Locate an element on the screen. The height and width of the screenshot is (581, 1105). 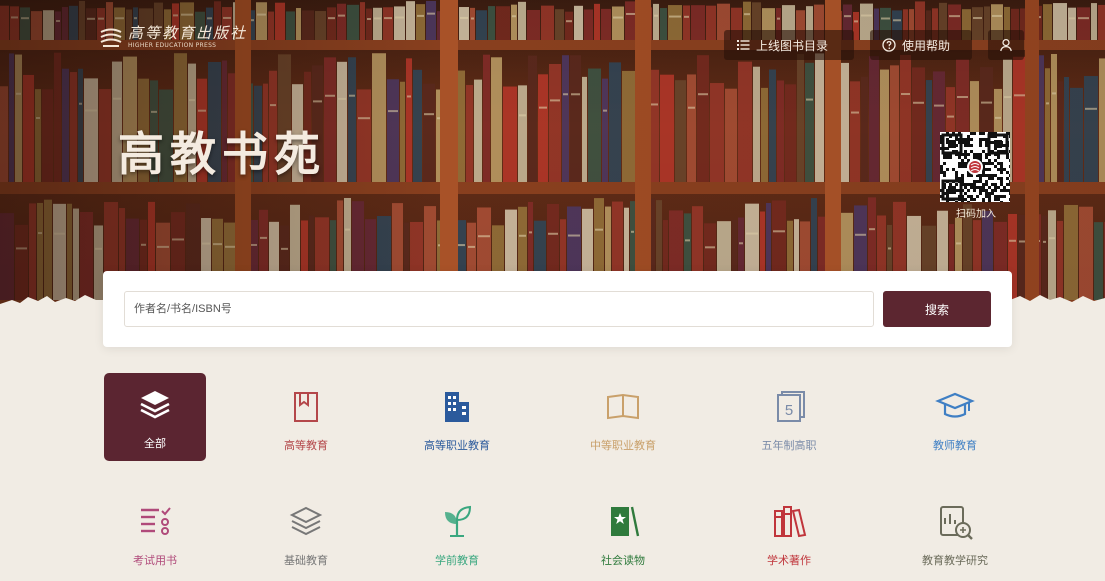
category-star-book: 社会读物 is located at coordinates (623, 534).